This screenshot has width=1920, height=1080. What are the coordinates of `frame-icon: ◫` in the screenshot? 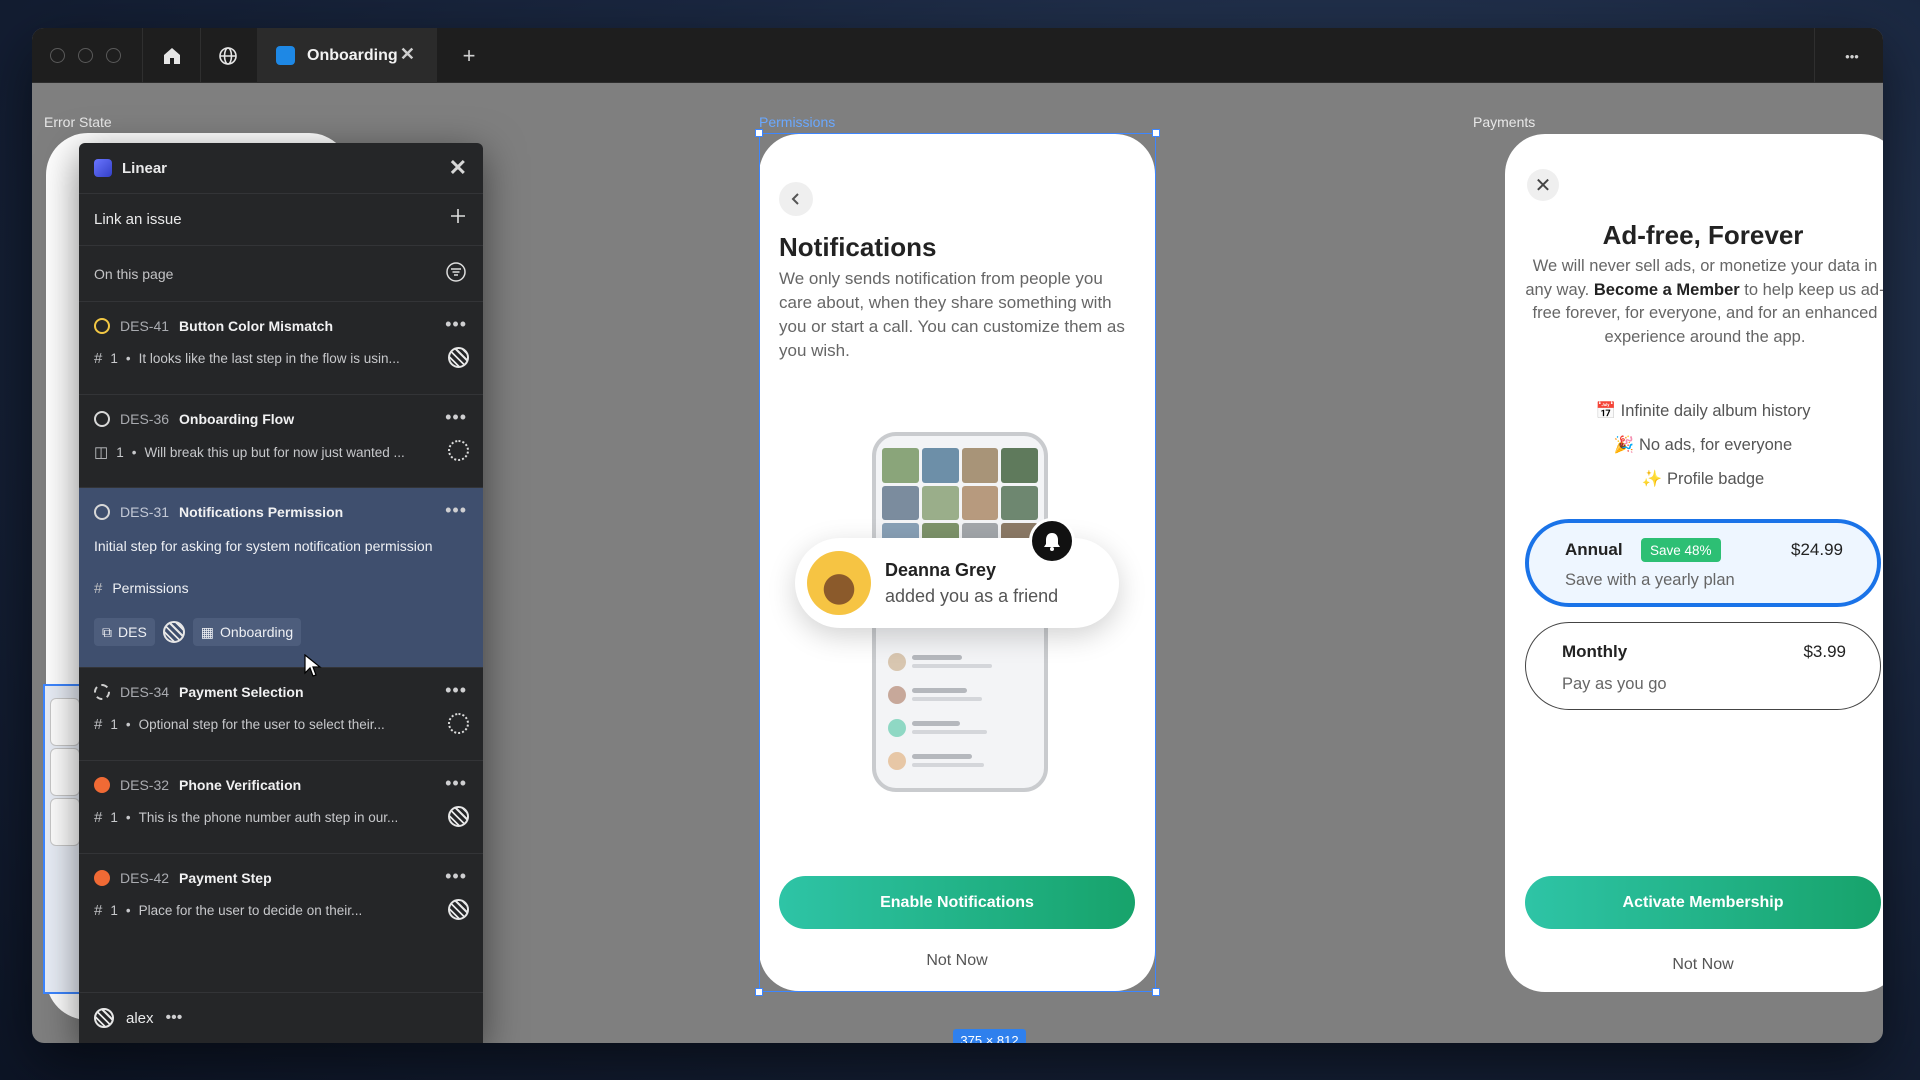 It's located at (101, 452).